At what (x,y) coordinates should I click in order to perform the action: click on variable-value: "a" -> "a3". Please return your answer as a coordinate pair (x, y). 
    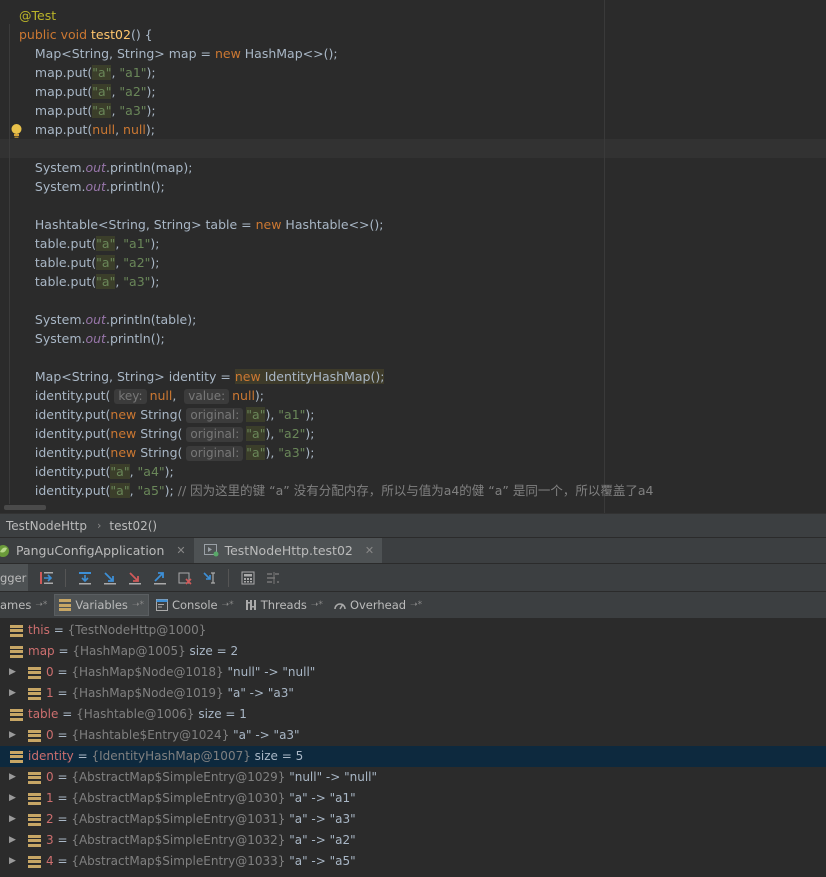
    Looking at the image, I should click on (320, 819).